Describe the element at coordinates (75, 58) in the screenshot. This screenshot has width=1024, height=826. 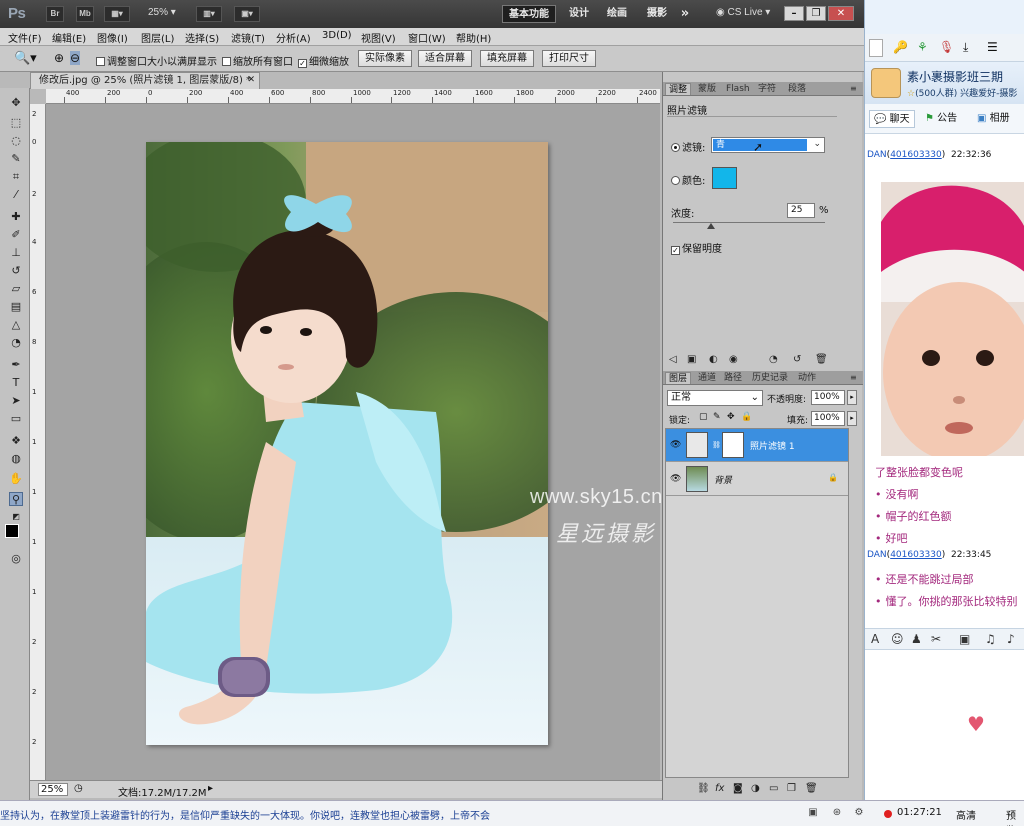
I see `zoom-out-icon: ⊖` at that location.